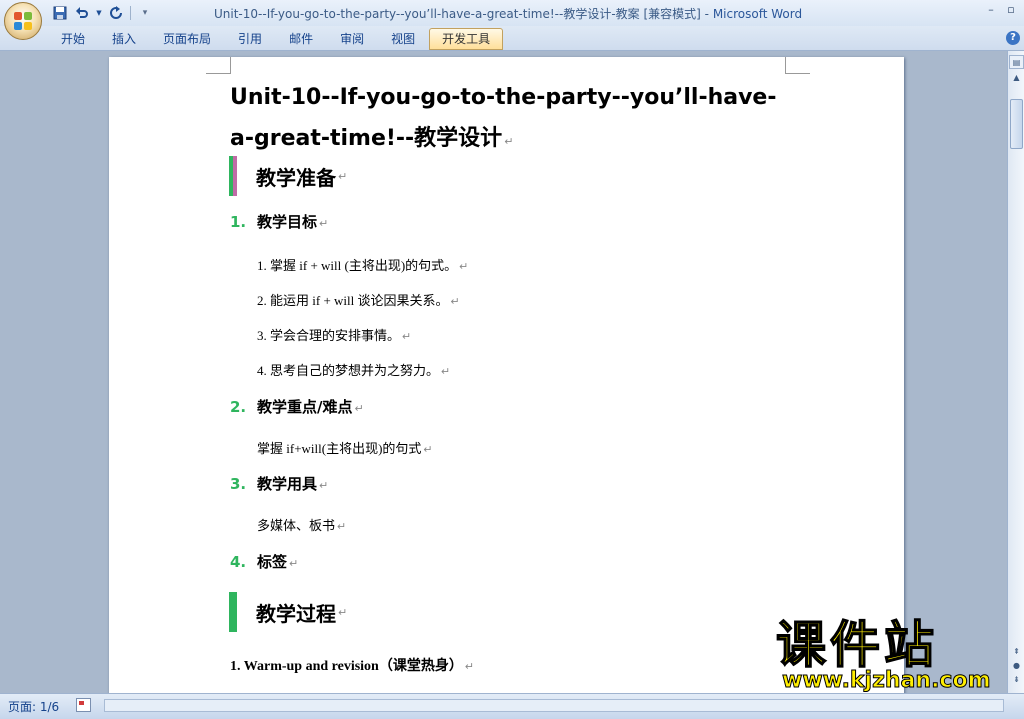 This screenshot has width=1024, height=719. I want to click on customize-qat-icon: ▾, so click(145, 13).